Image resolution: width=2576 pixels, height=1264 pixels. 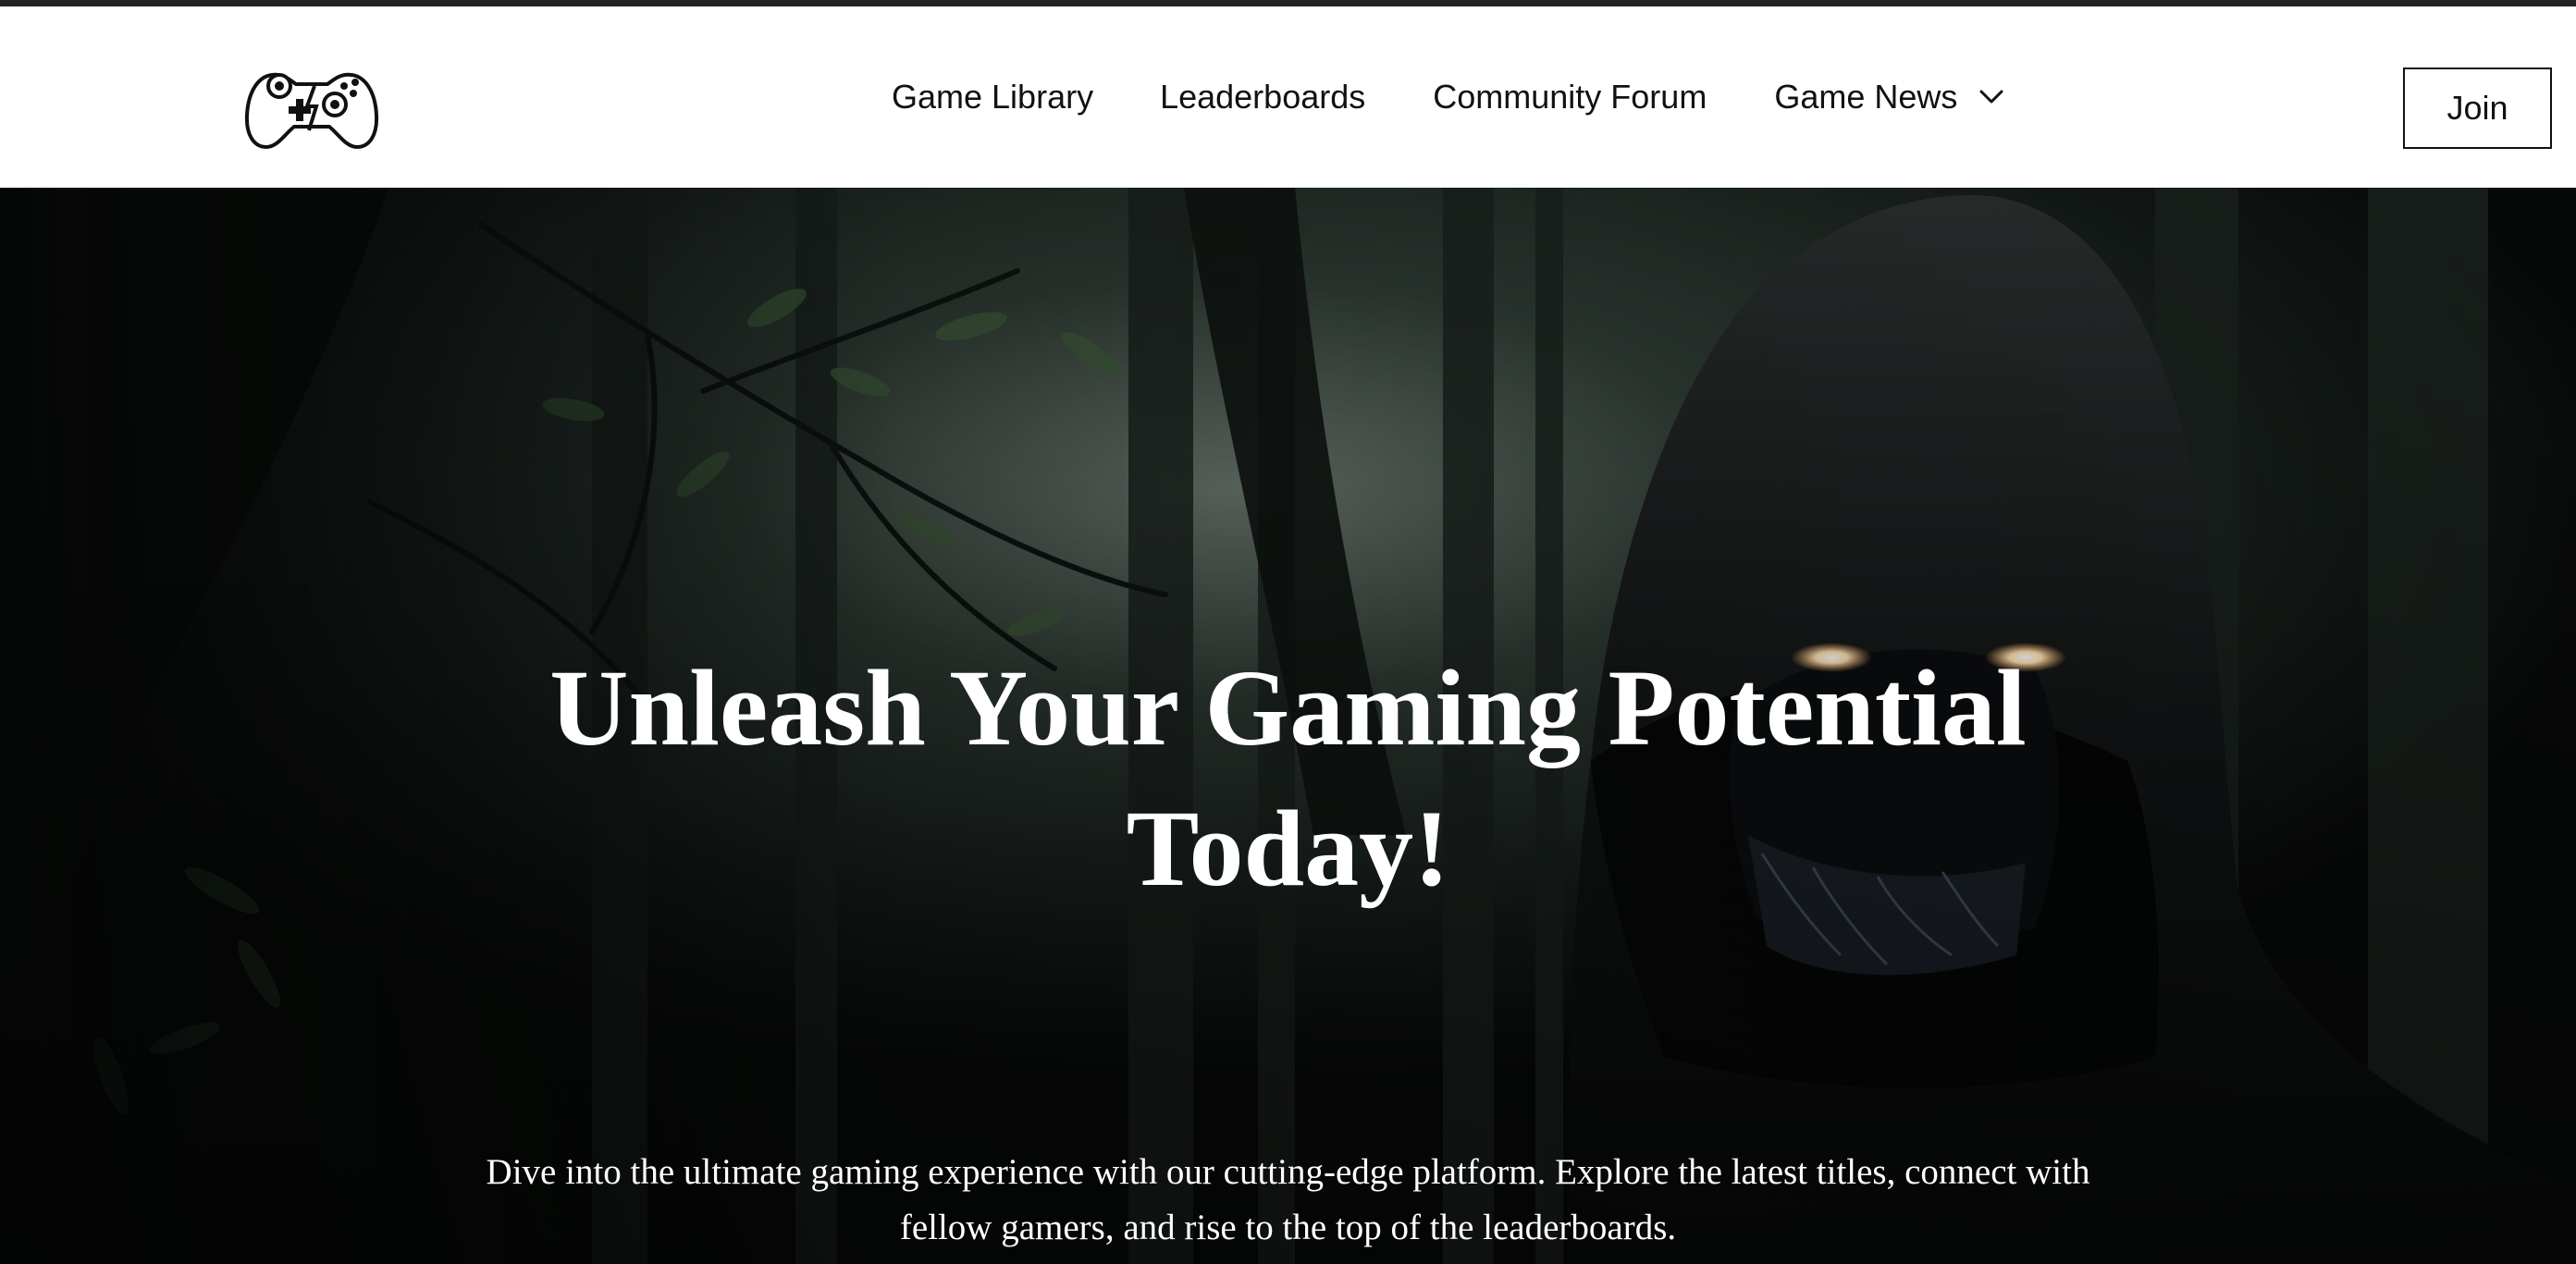 What do you see at coordinates (1866, 97) in the screenshot?
I see `nav-game-news-label: Game News` at bounding box center [1866, 97].